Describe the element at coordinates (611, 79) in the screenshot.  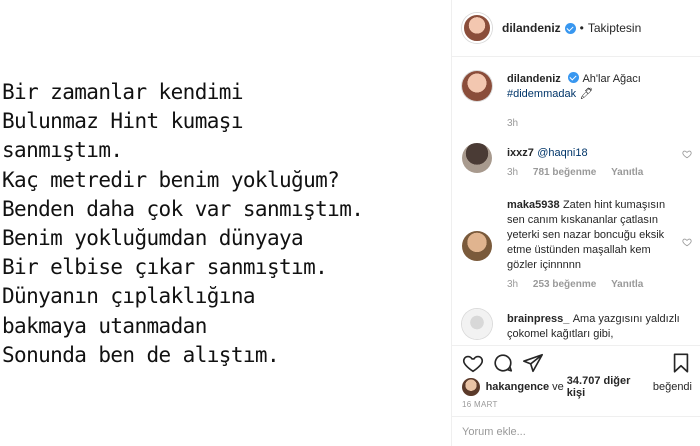
I see `caption-text: Ah'lar Ağacı` at that location.